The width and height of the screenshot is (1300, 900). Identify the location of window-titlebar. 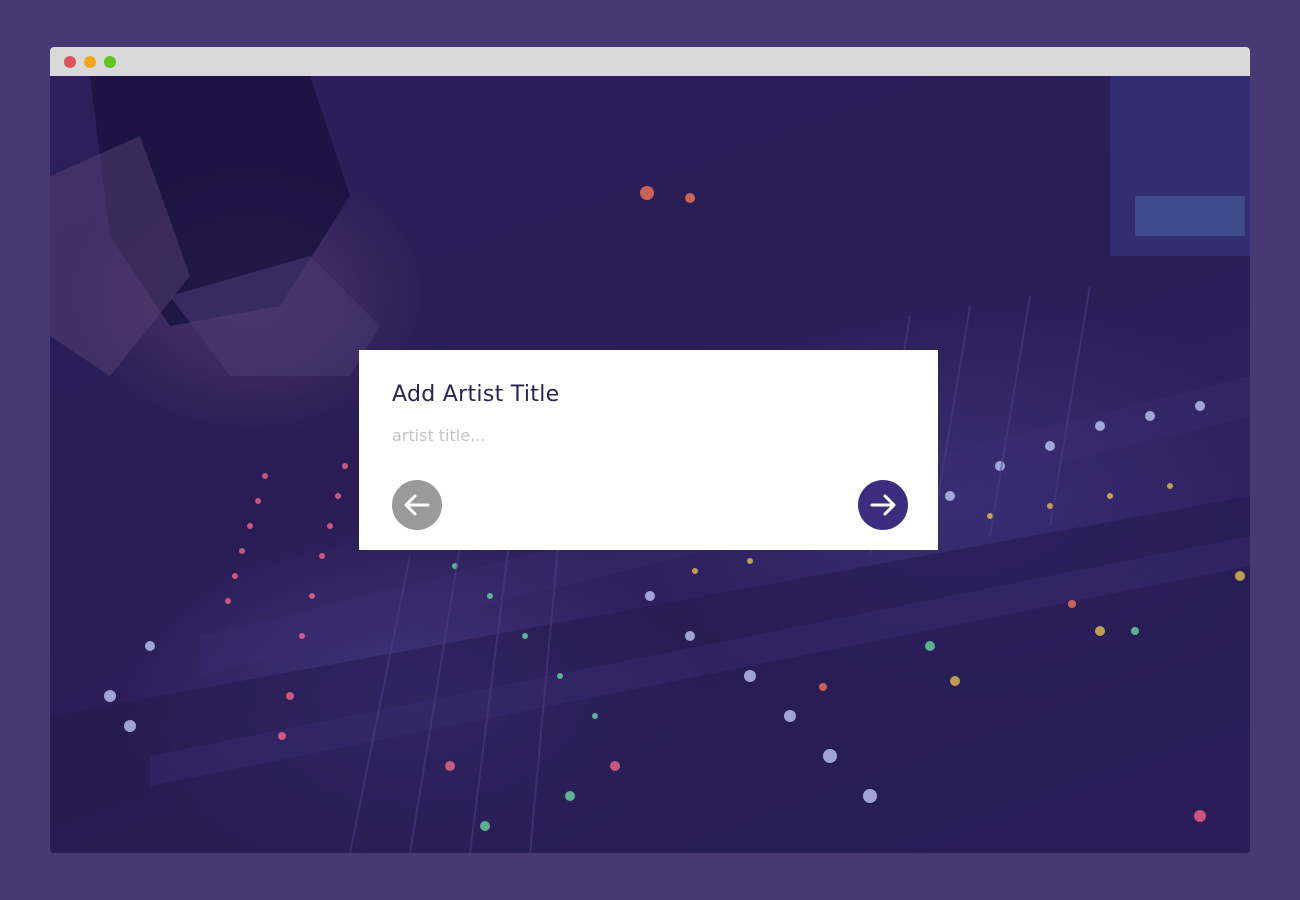
(650, 61).